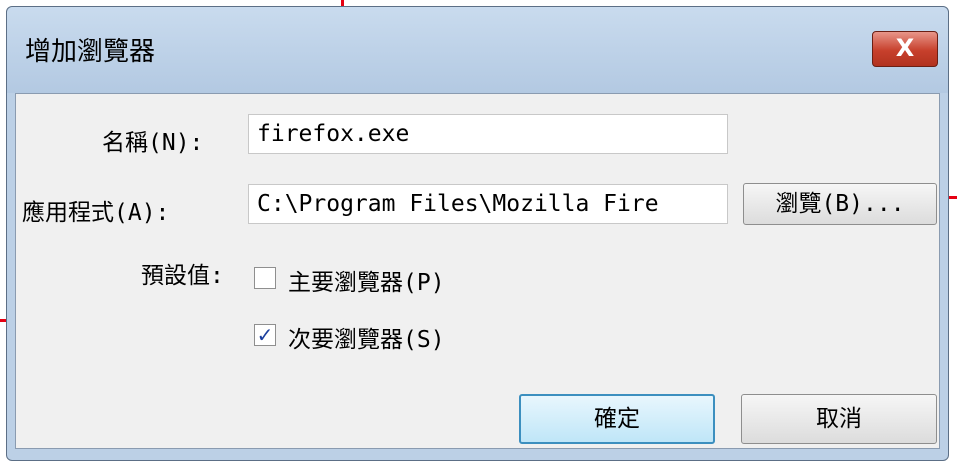  What do you see at coordinates (96, 213) in the screenshot?
I see `application-label: 應用程式(A):` at bounding box center [96, 213].